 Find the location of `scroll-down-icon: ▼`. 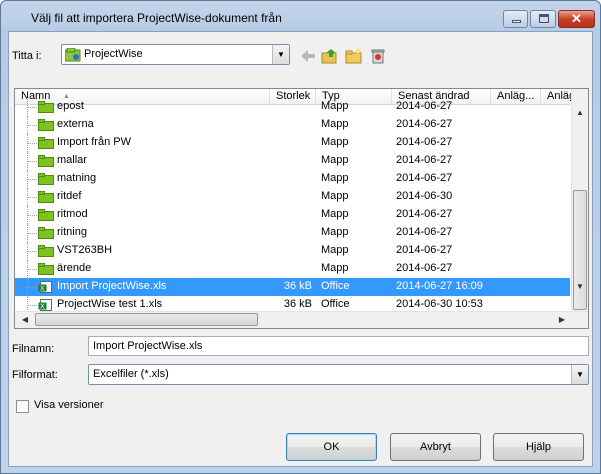

scroll-down-icon: ▼ is located at coordinates (580, 287).